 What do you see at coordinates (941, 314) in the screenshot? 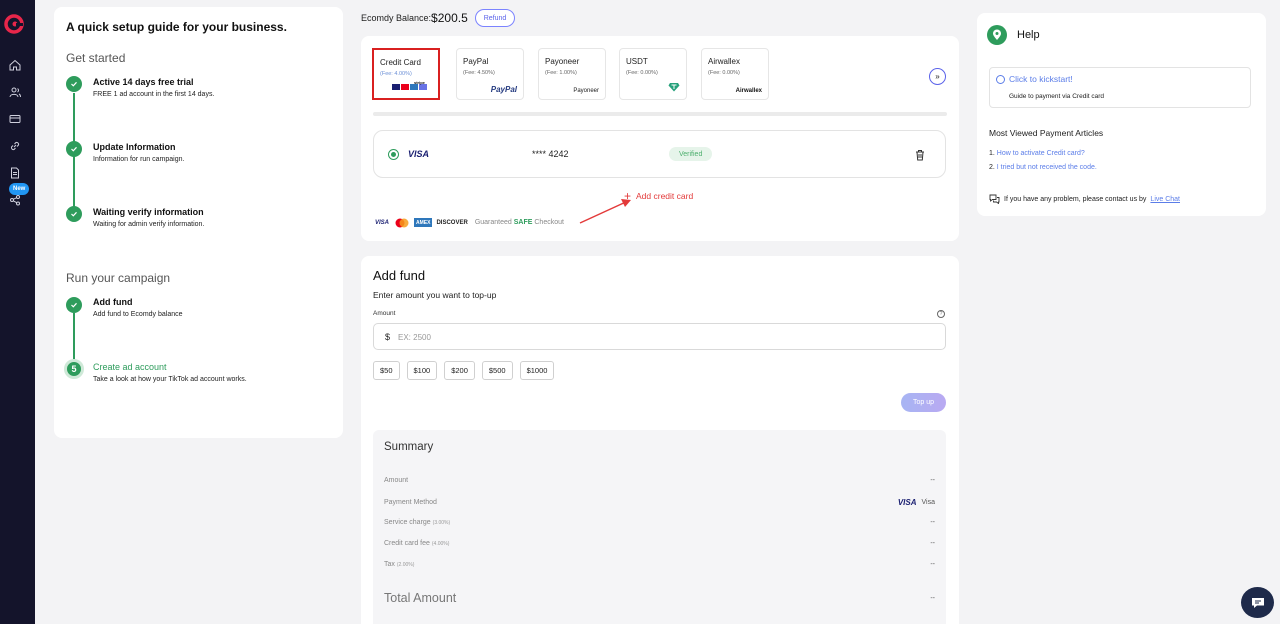
I see `info-icon: ?` at bounding box center [941, 314].